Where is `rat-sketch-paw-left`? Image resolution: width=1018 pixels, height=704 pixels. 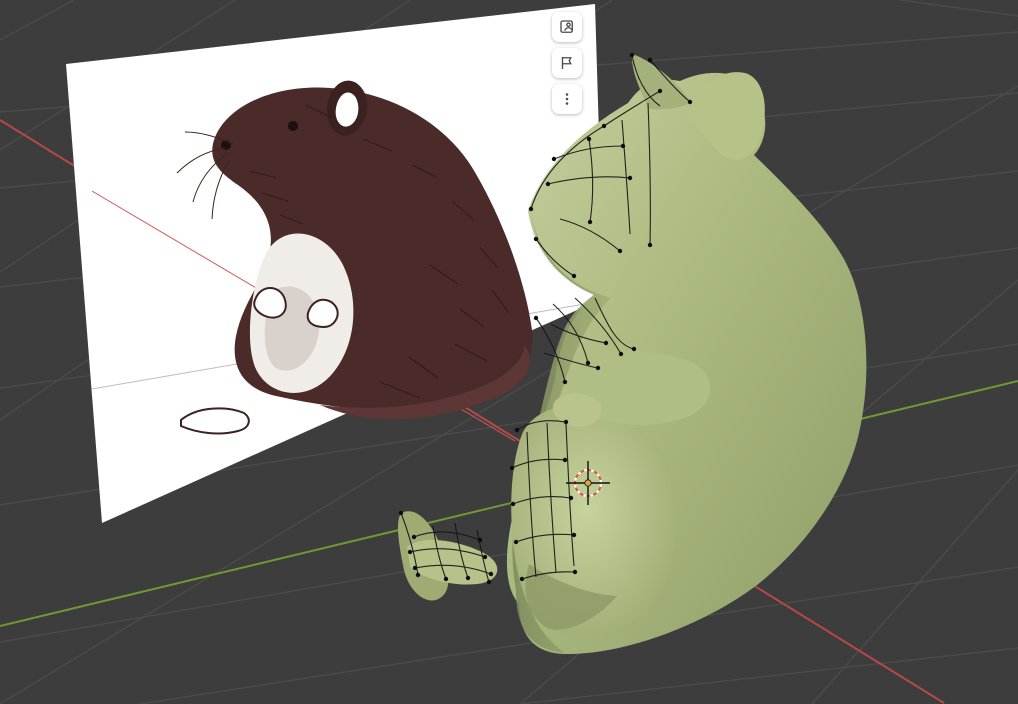 rat-sketch-paw-left is located at coordinates (270, 303).